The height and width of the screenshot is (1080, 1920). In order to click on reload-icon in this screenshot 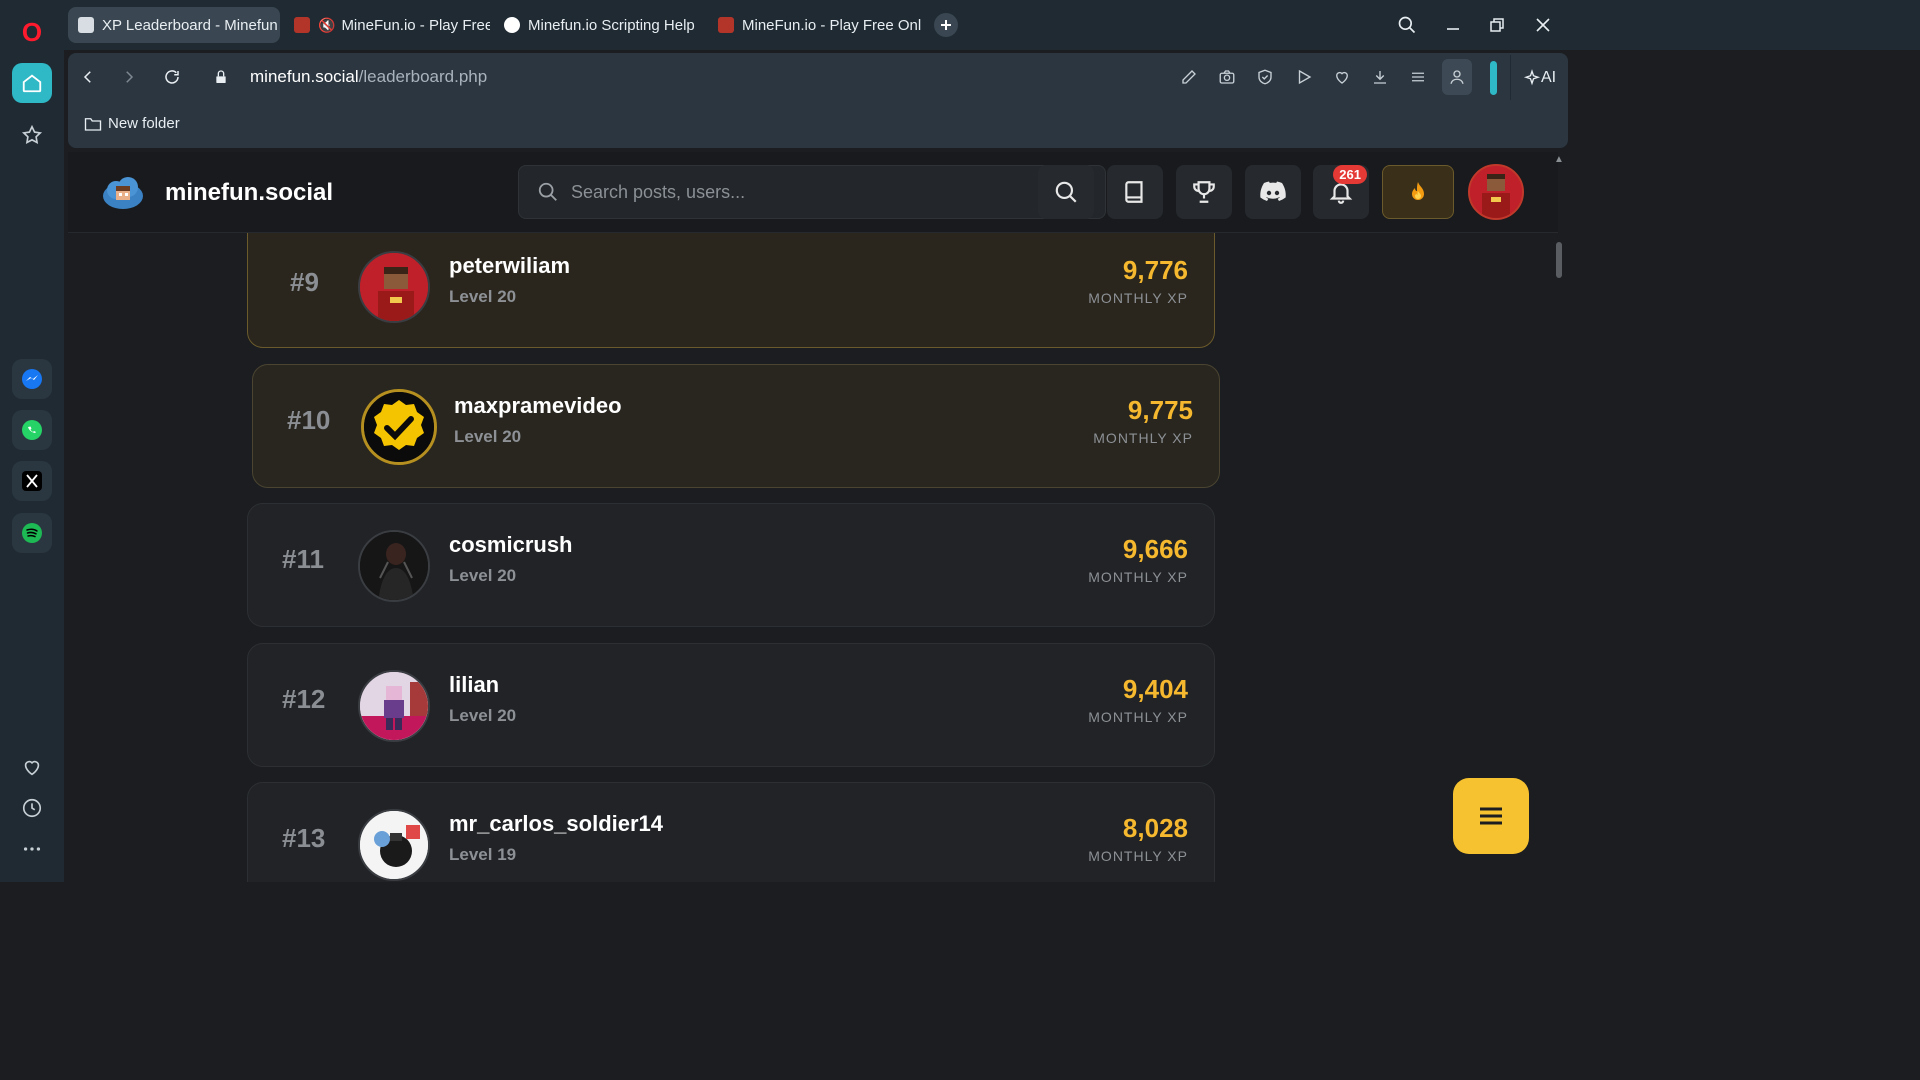, I will do `click(172, 77)`.